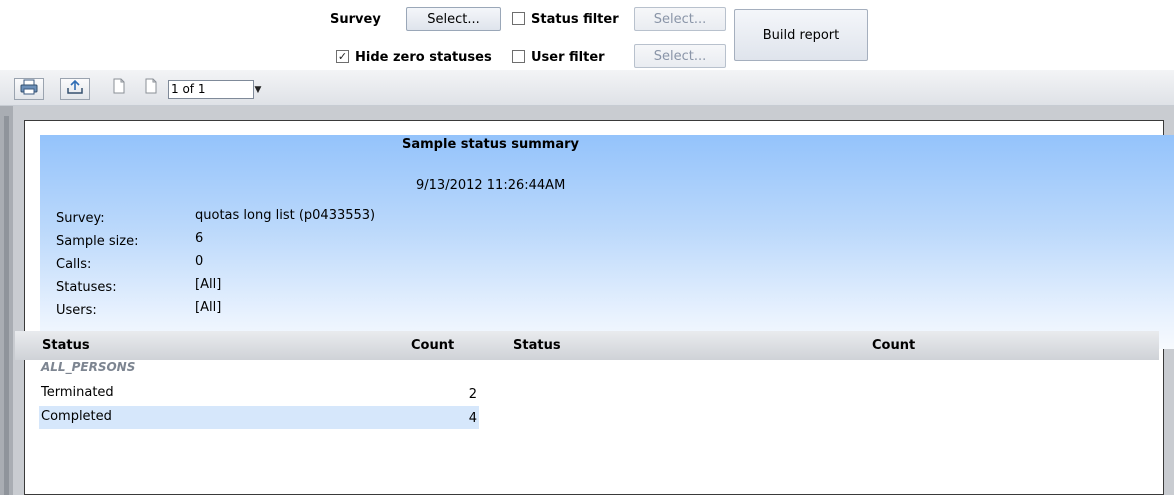  Describe the element at coordinates (6, 305) in the screenshot. I see `scroll-thumb` at that location.